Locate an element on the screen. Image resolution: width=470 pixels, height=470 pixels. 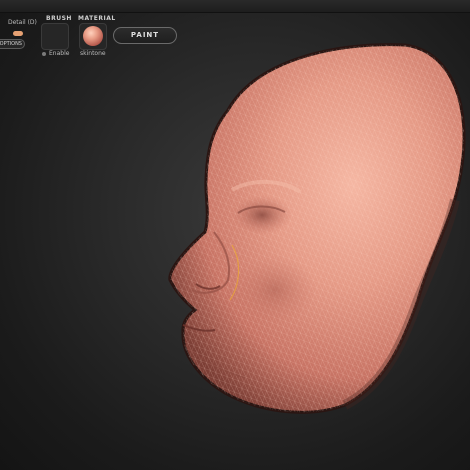
enable-label: Enable is located at coordinates (59, 53).